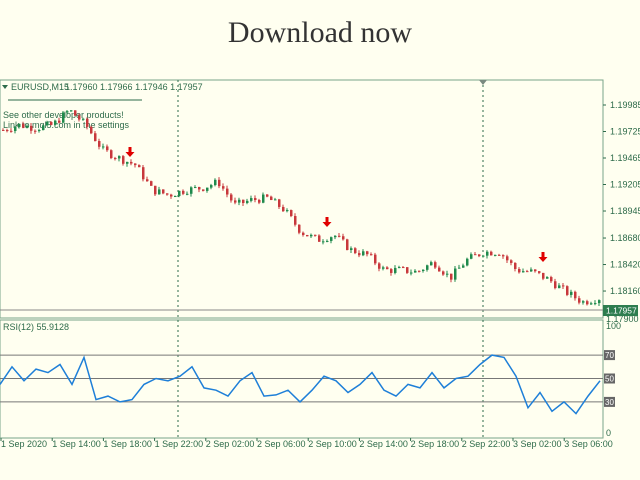 The height and width of the screenshot is (480, 640). Describe the element at coordinates (625, 105) in the screenshot. I see `price-axis-label: 1.19985` at that location.